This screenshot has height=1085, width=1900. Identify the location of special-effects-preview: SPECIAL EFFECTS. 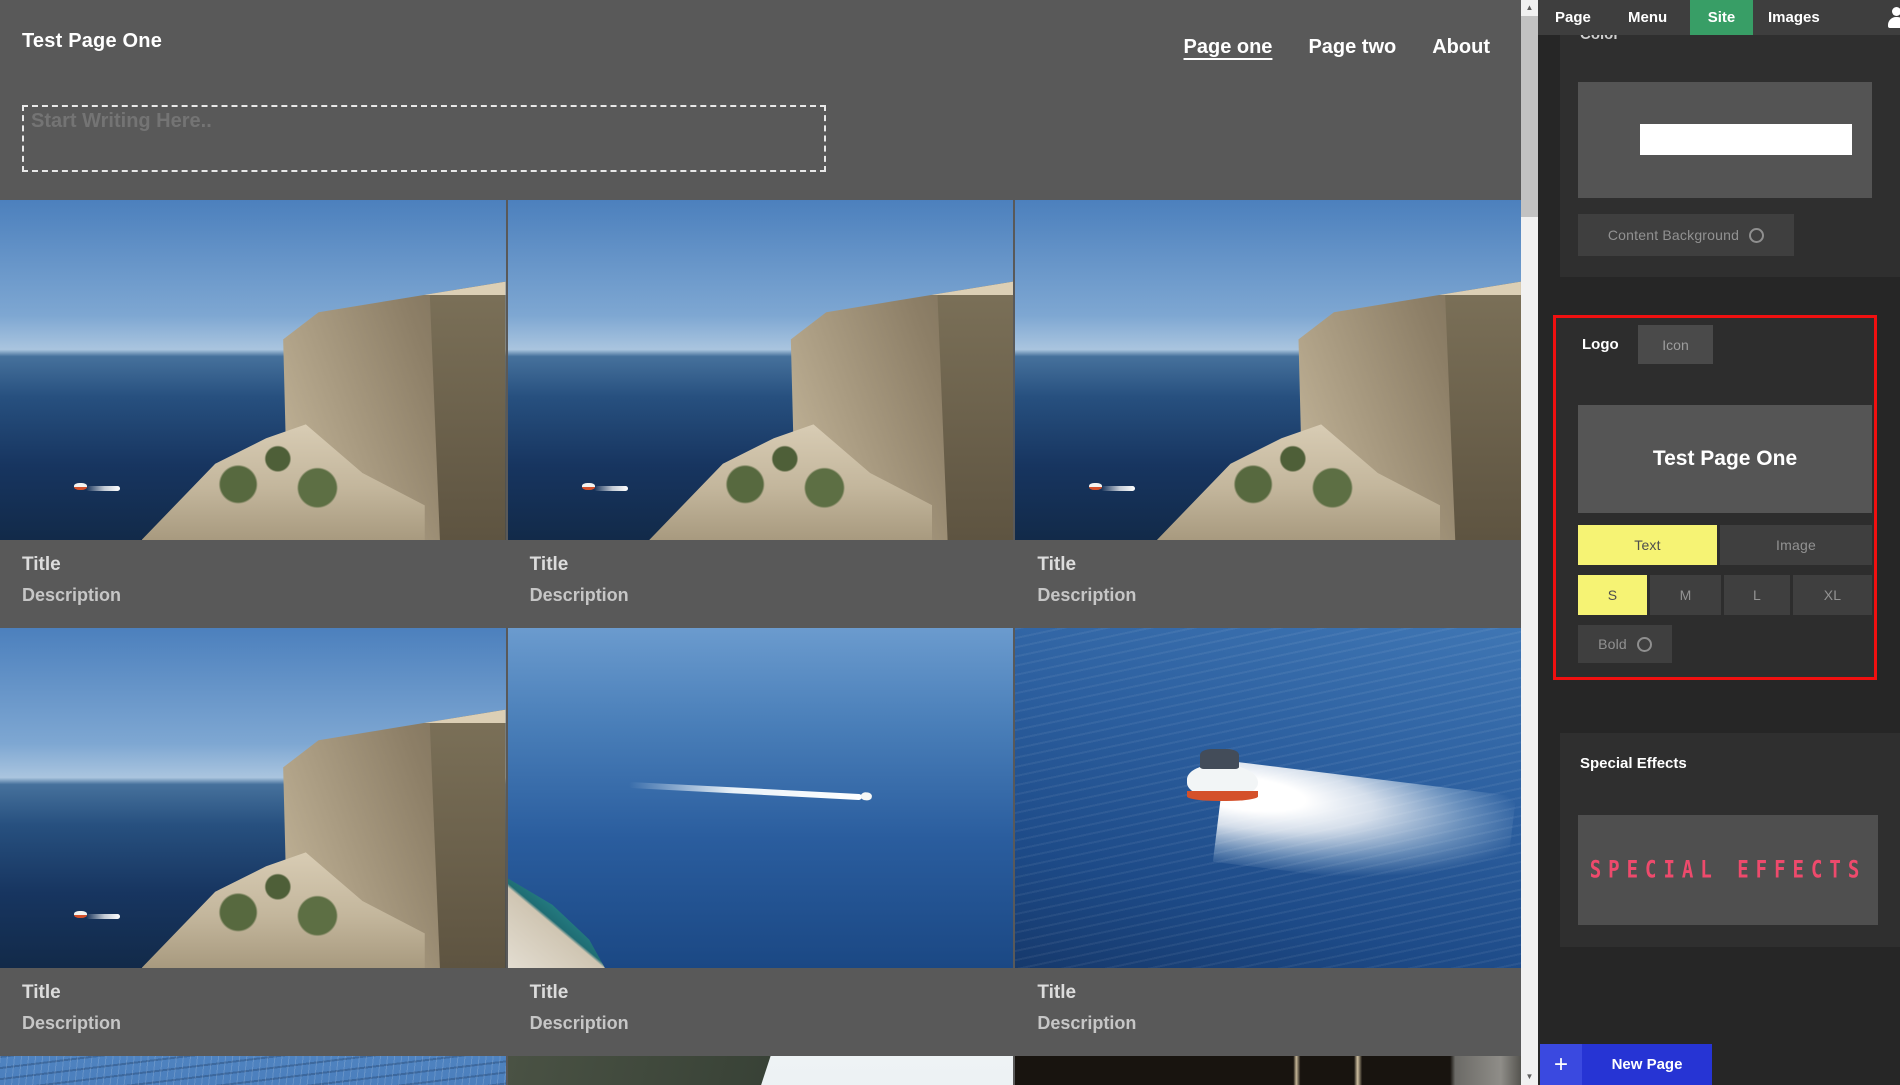
(1728, 870).